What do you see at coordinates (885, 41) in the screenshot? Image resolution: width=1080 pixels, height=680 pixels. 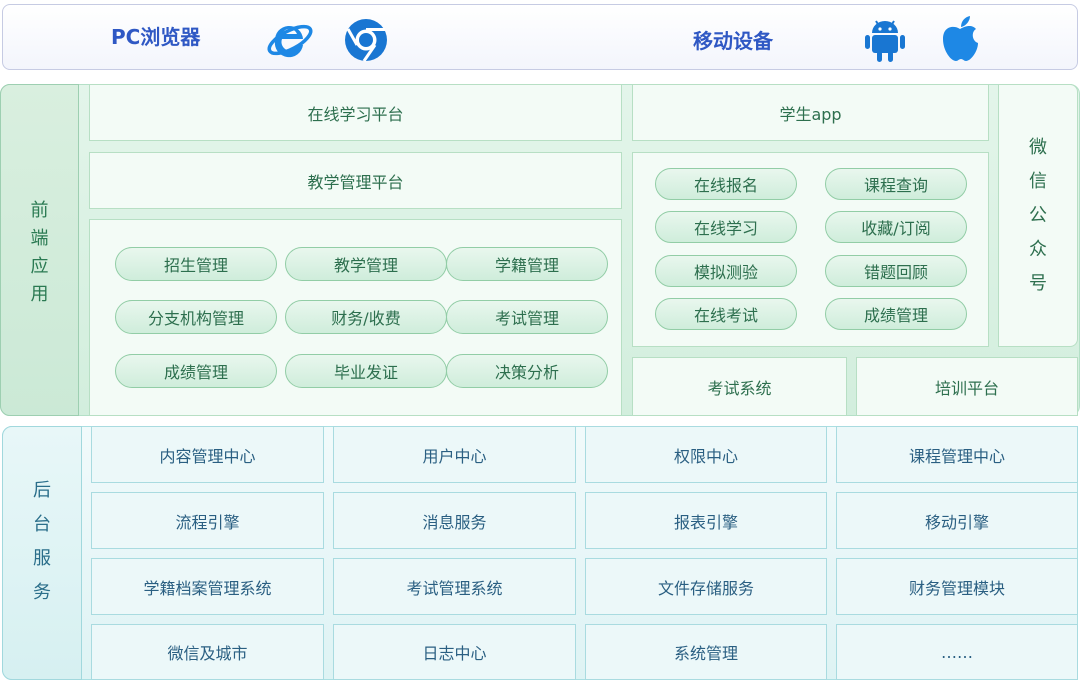 I see `android-icon` at bounding box center [885, 41].